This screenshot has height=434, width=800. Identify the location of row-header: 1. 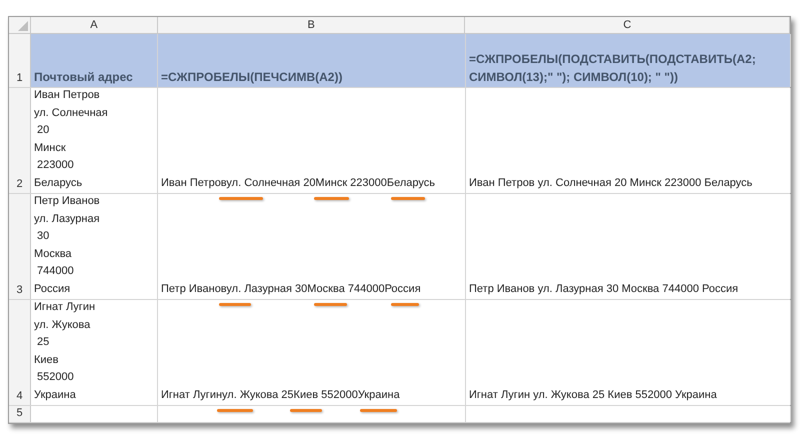
(20, 60).